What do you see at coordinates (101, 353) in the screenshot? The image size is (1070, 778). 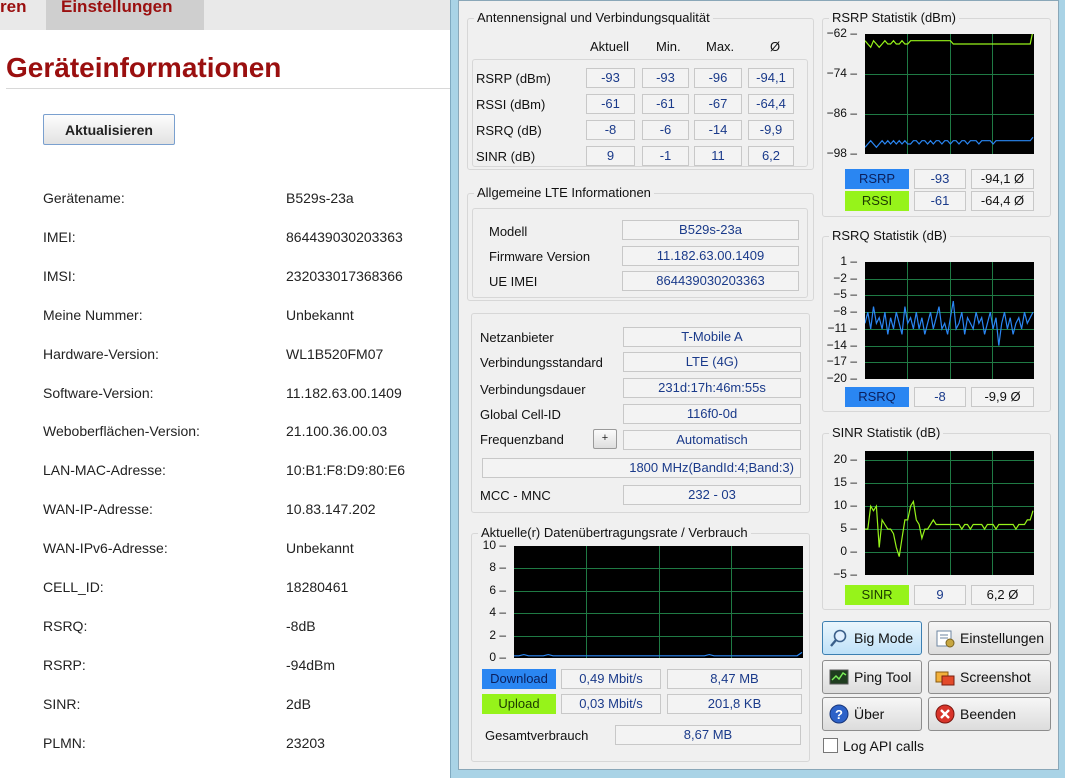 I see `device-info-label: Hardware-Version:` at bounding box center [101, 353].